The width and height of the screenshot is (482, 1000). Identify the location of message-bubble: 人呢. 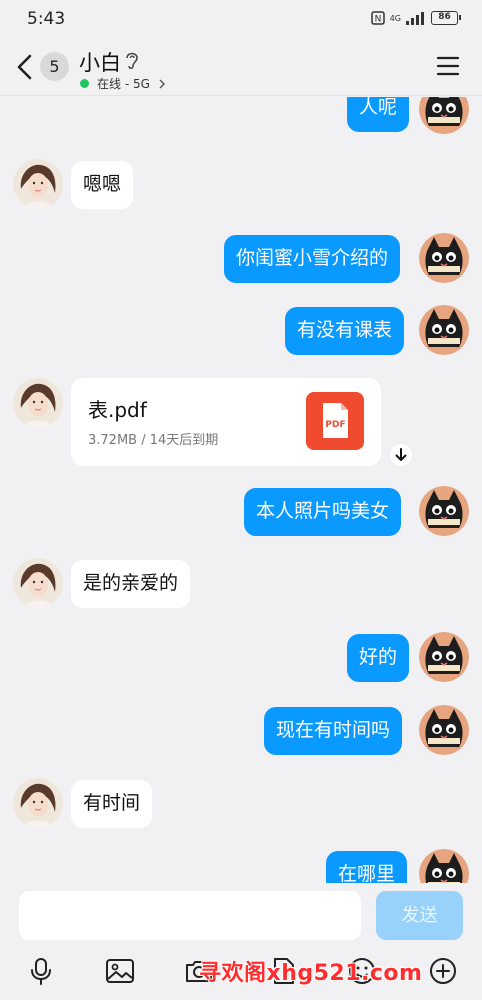
(378, 114).